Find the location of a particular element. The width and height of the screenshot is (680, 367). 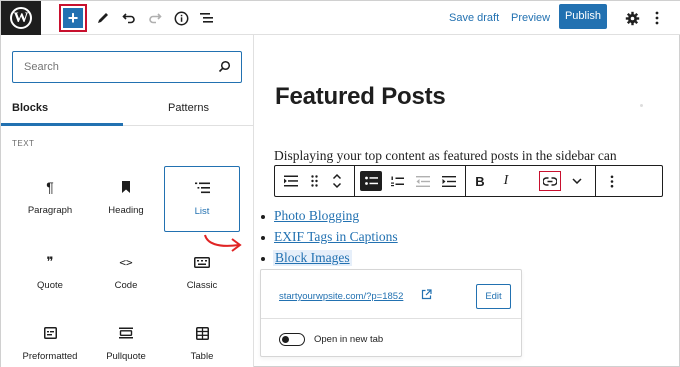

block-toolbar: B I is located at coordinates (468, 181).